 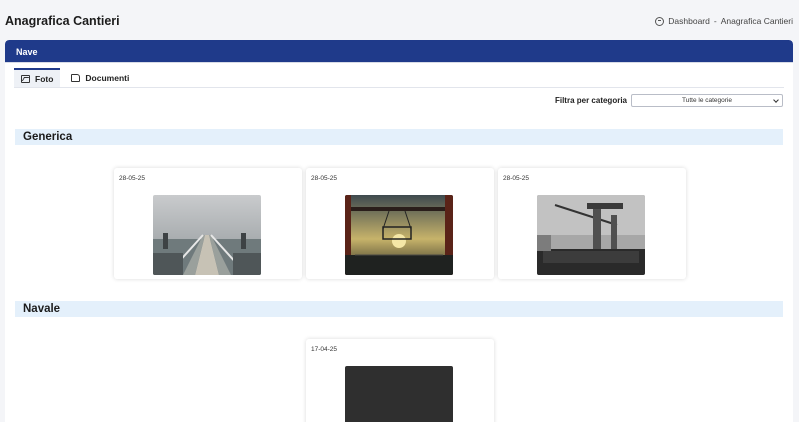 I want to click on chevron-down-icon, so click(x=776, y=100).